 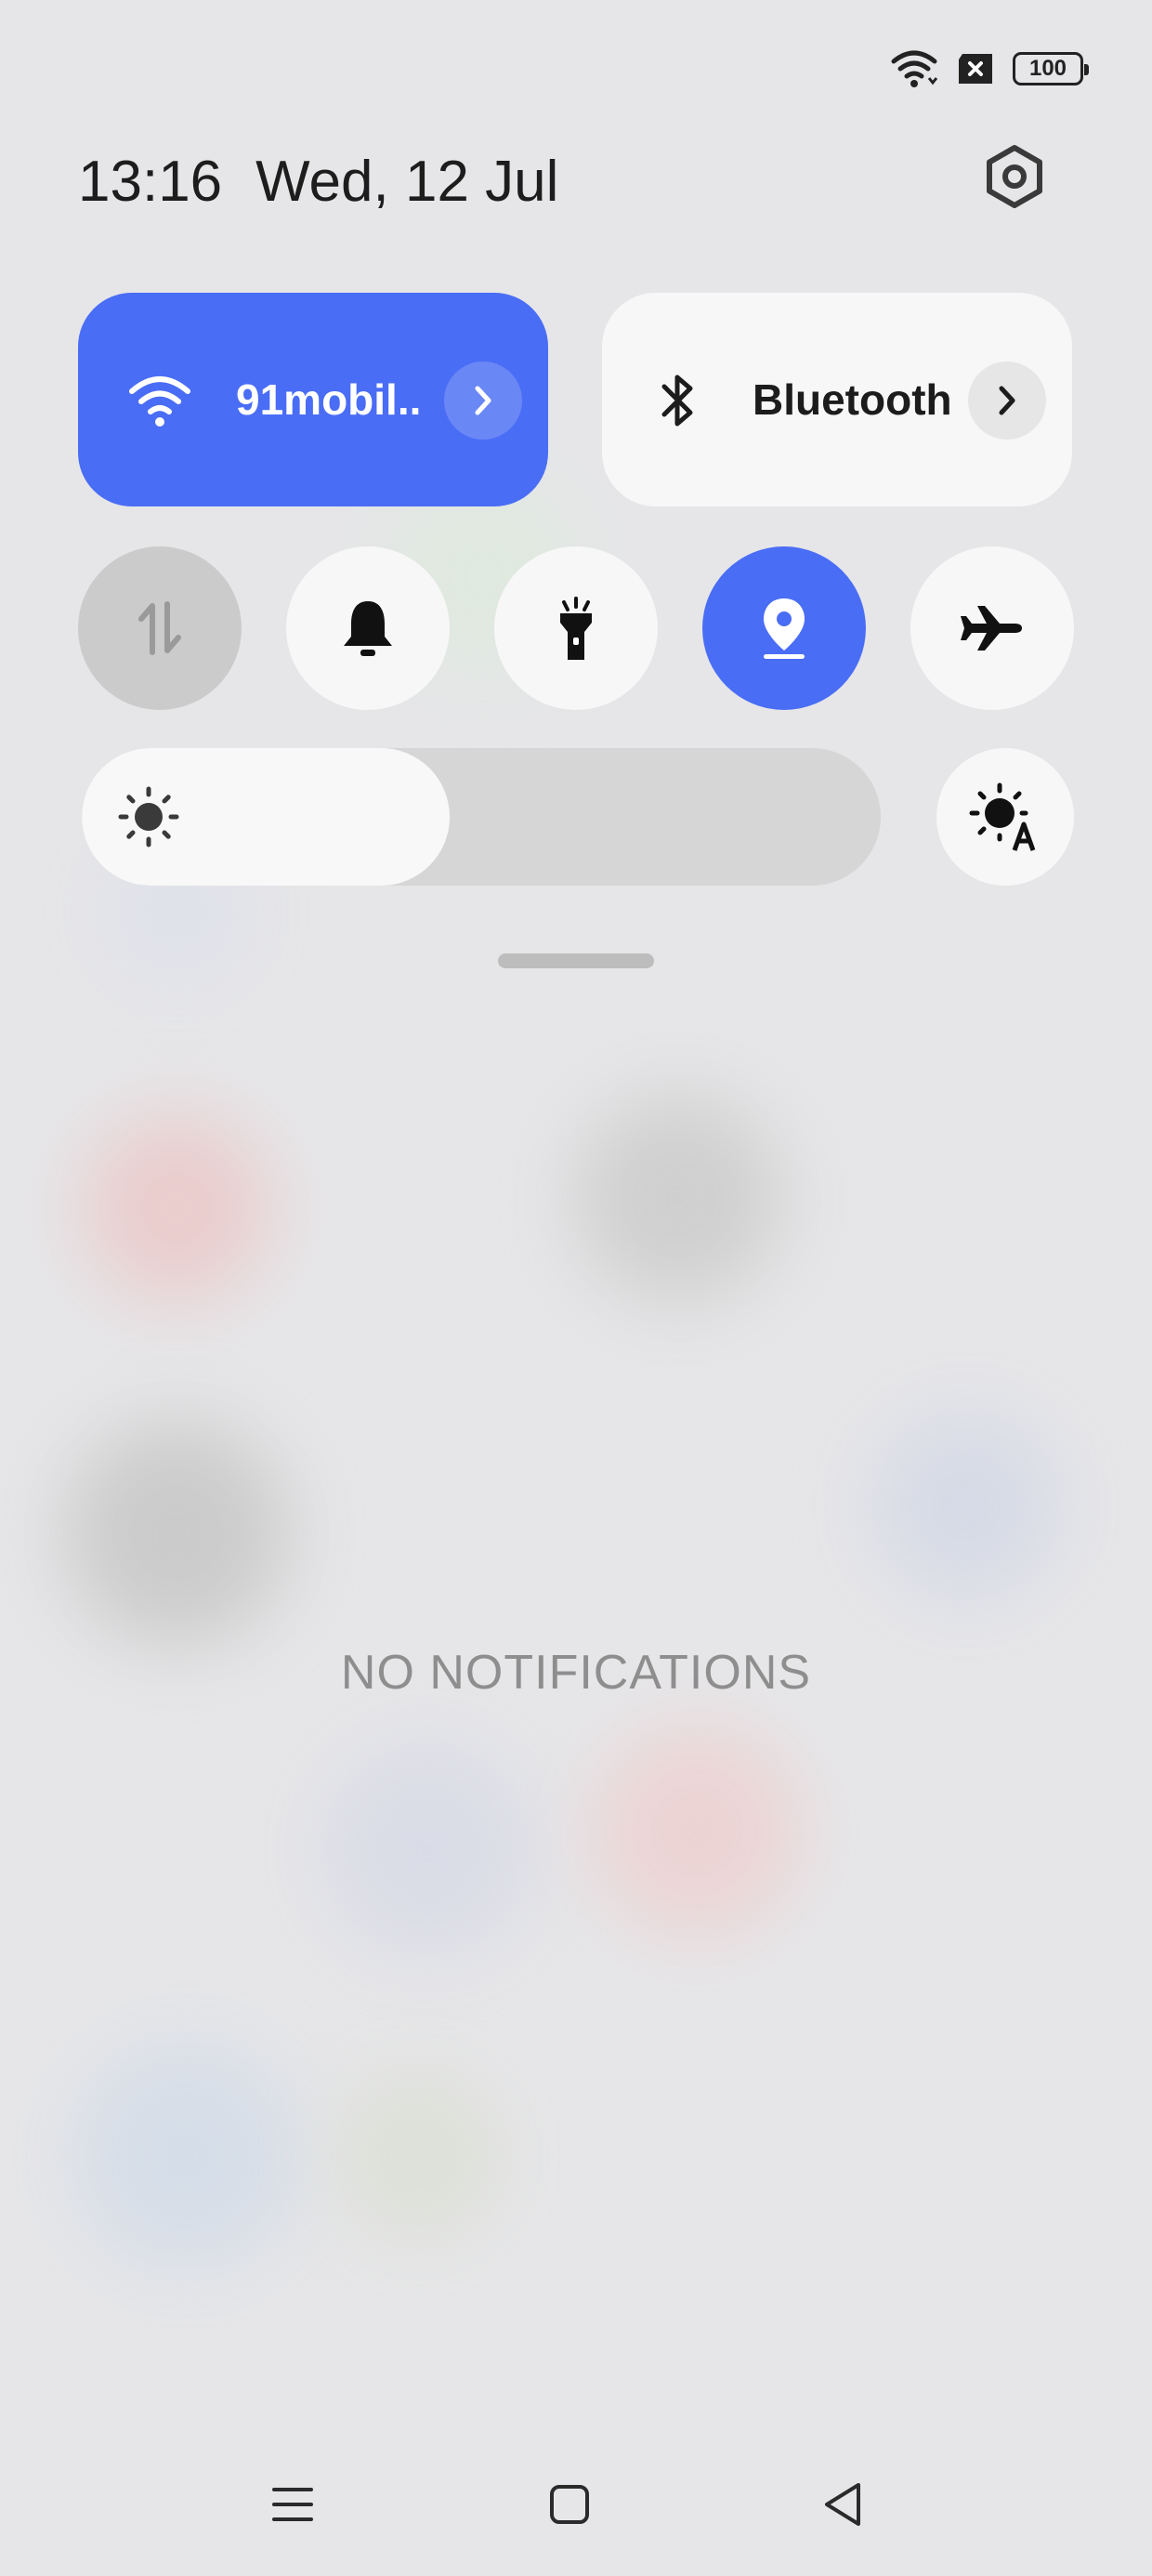 I want to click on airplane-icon, so click(x=991, y=628).